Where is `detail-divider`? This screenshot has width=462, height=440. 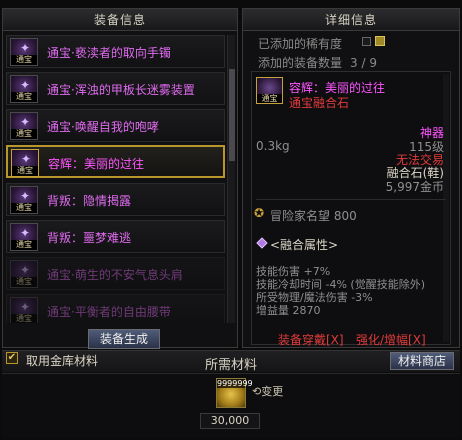
detail-divider is located at coordinates (351, 199).